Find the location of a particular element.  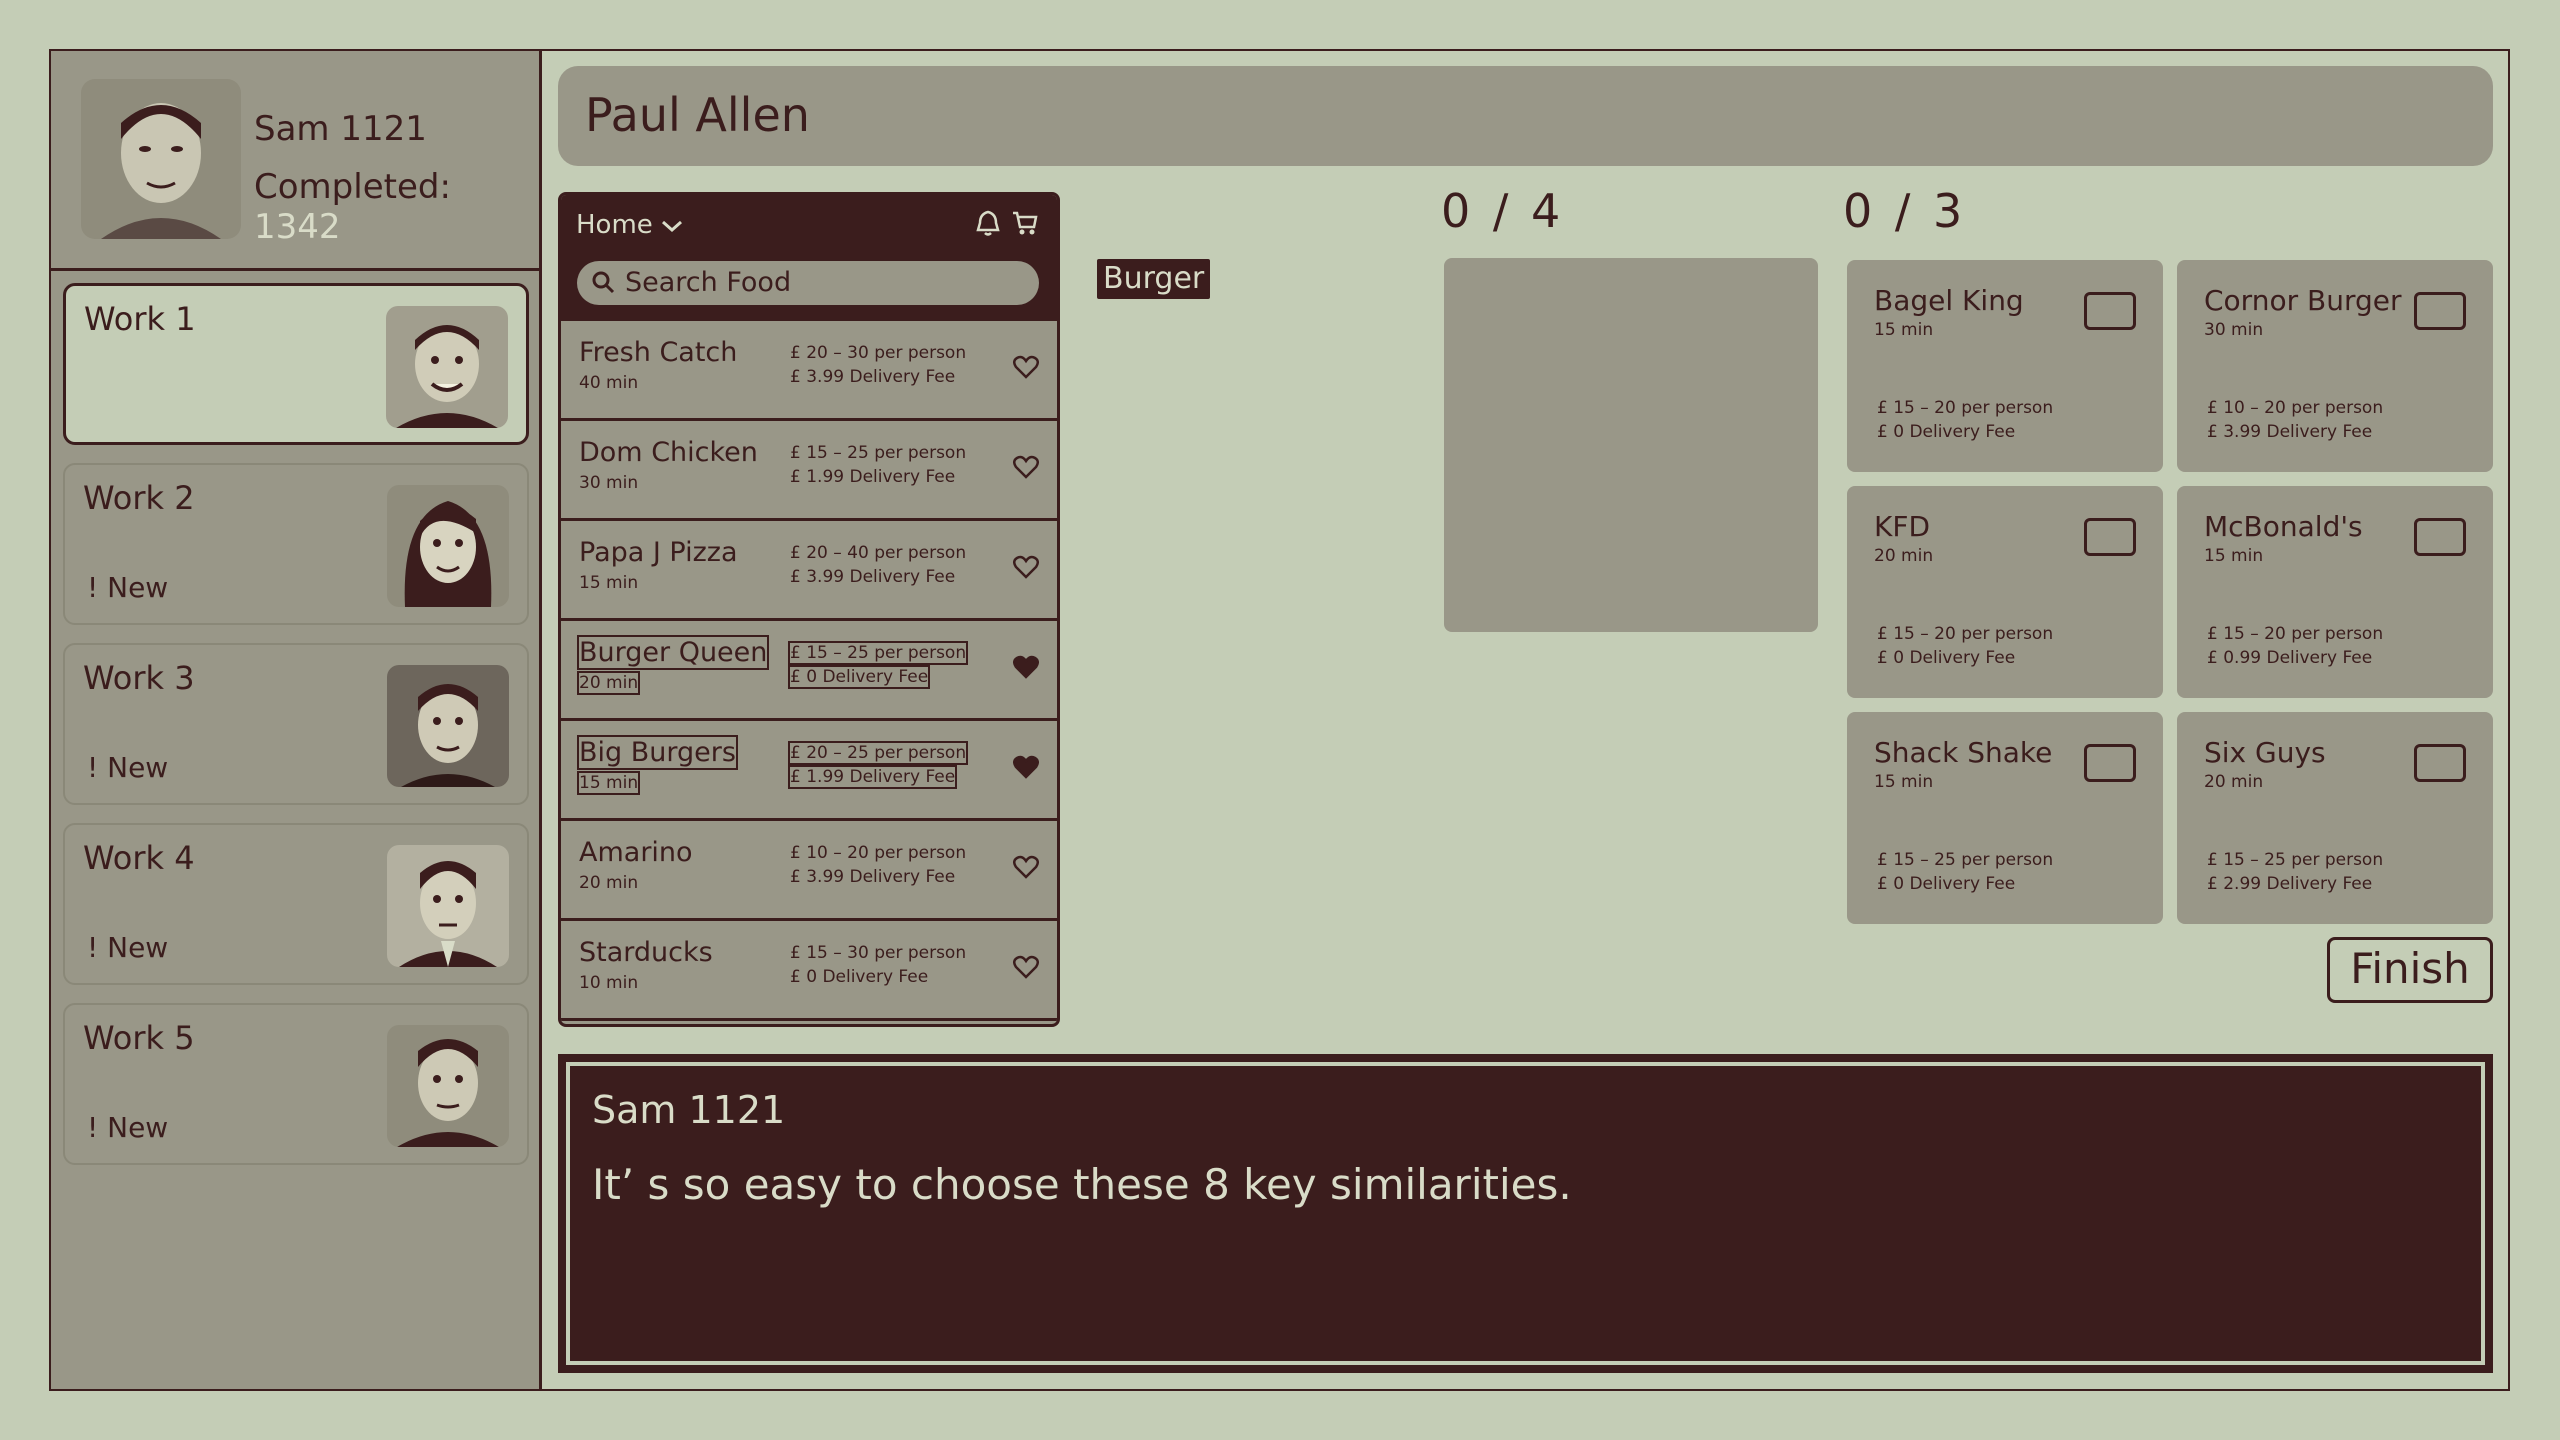

restaurant-name: Papa J Pizza is located at coordinates (658, 552).